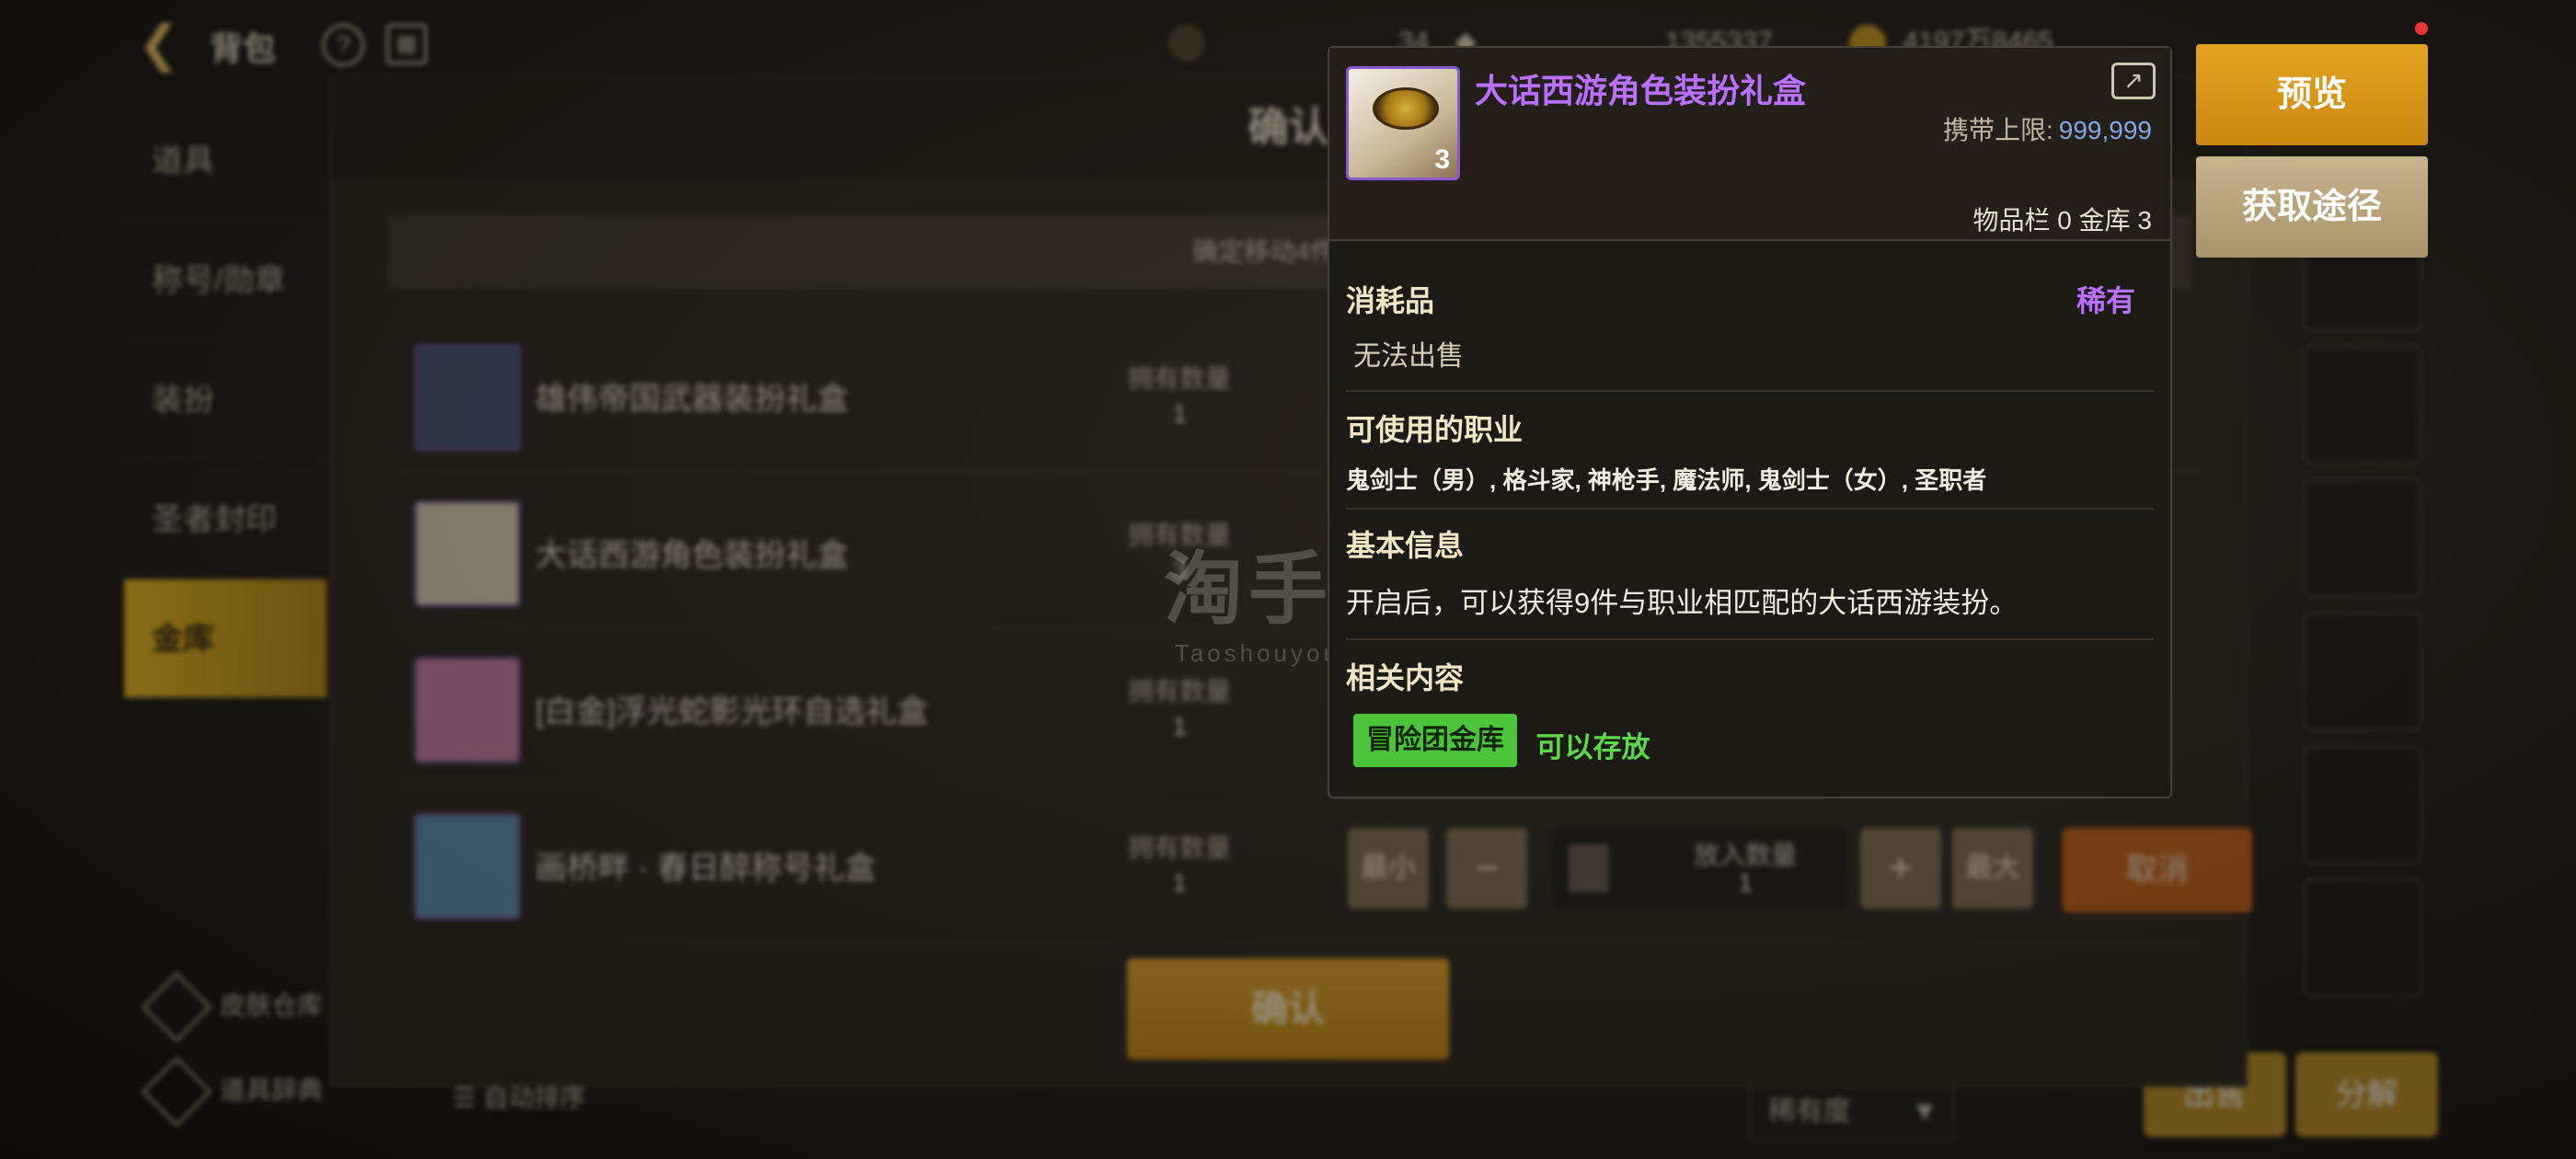  What do you see at coordinates (1851, 1112) in the screenshot?
I see `rarity-sort-select: 稀有度 ▼` at bounding box center [1851, 1112].